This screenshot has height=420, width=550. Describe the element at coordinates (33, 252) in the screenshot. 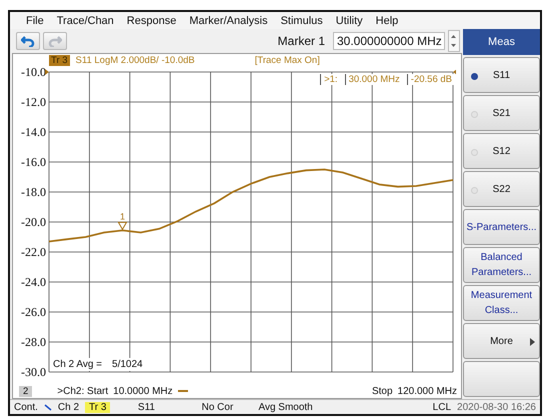

I see `y-axis-label: -22.0` at that location.